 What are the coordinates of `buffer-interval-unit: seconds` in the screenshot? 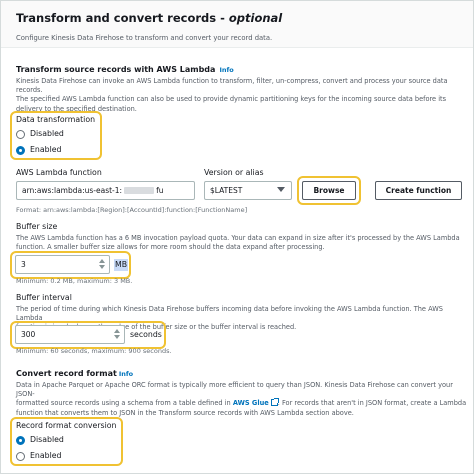 It's located at (146, 334).